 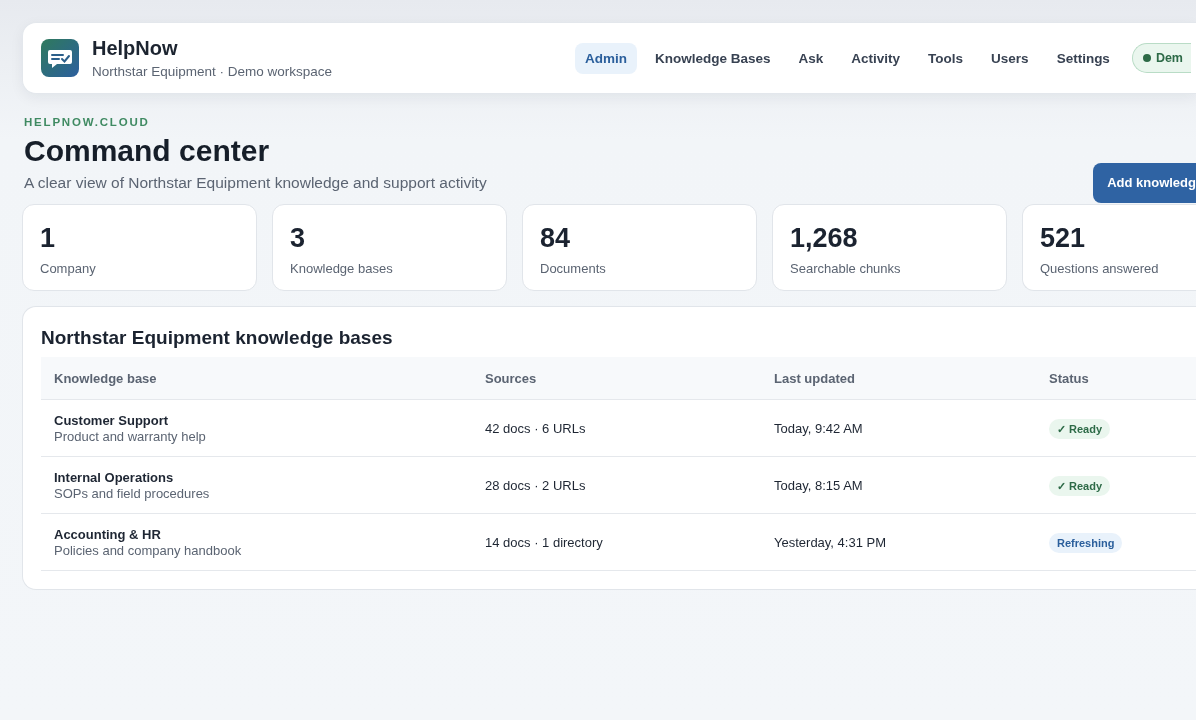 What do you see at coordinates (535, 428) in the screenshot?
I see `table-cell: 42 docs · 6 URLs` at bounding box center [535, 428].